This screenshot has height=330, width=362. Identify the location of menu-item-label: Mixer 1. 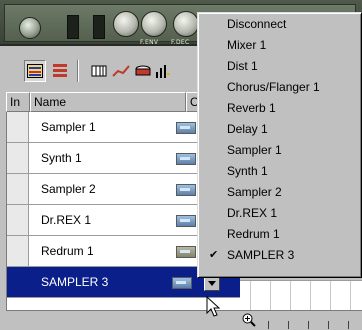
(247, 45).